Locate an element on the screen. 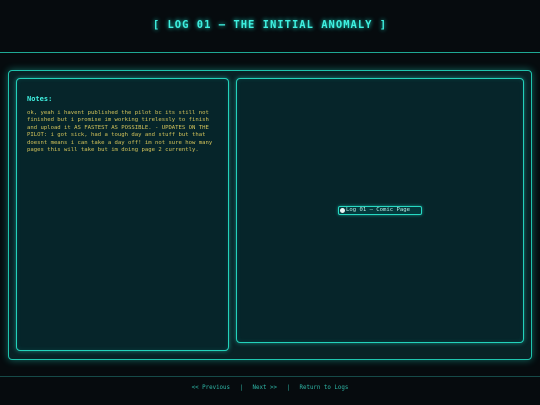 Image resolution: width=540 pixels, height=405 pixels. comic-page-image: Log 01 — Comic Page is located at coordinates (380, 210).